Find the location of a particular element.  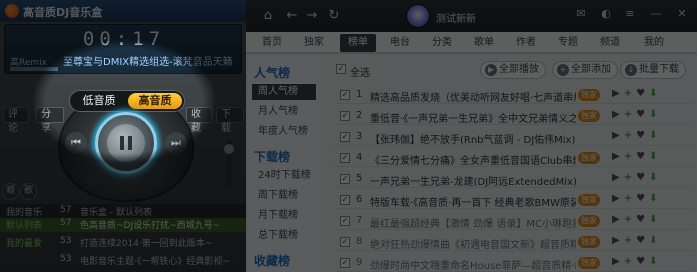

category-item-24h-download: 24时下载榜 is located at coordinates (287, 176).